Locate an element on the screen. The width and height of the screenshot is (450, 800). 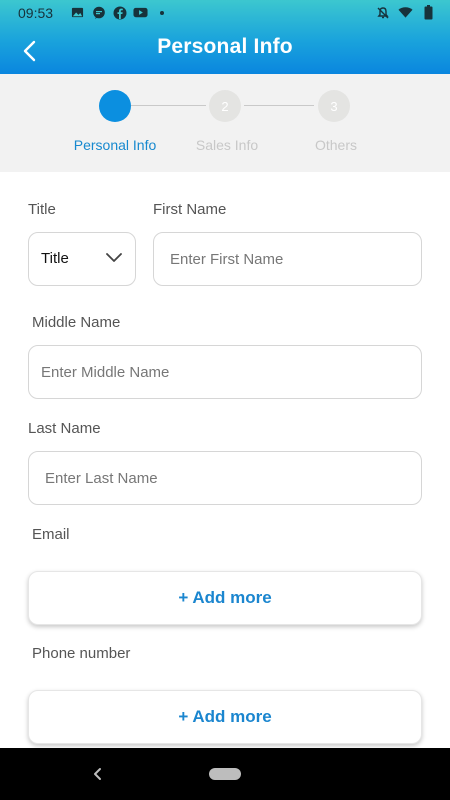
middle-name-input is located at coordinates (225, 372).